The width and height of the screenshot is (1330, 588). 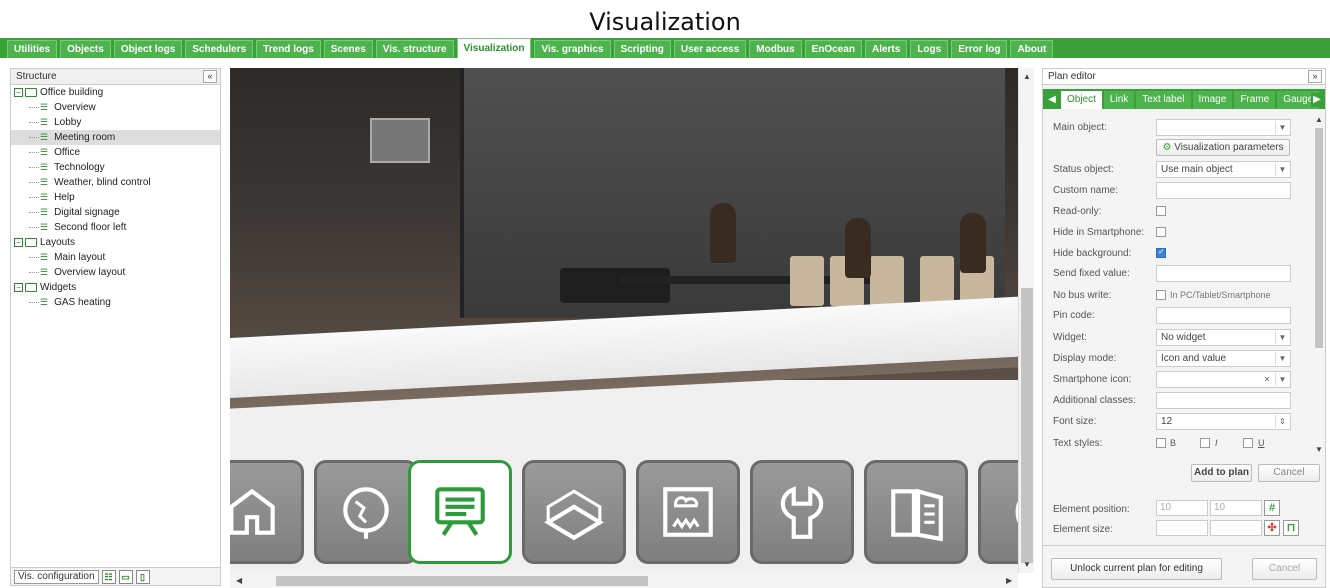 I want to click on display-mode-row: Display mode: Icon and value ▼, so click(x=1183, y=359).